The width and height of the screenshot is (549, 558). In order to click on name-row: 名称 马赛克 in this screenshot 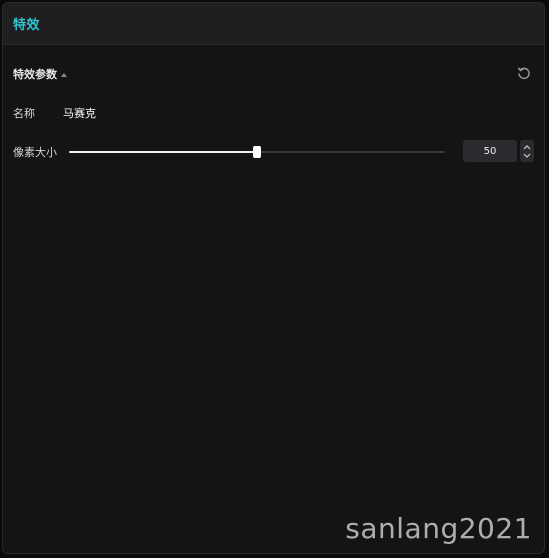, I will do `click(273, 113)`.